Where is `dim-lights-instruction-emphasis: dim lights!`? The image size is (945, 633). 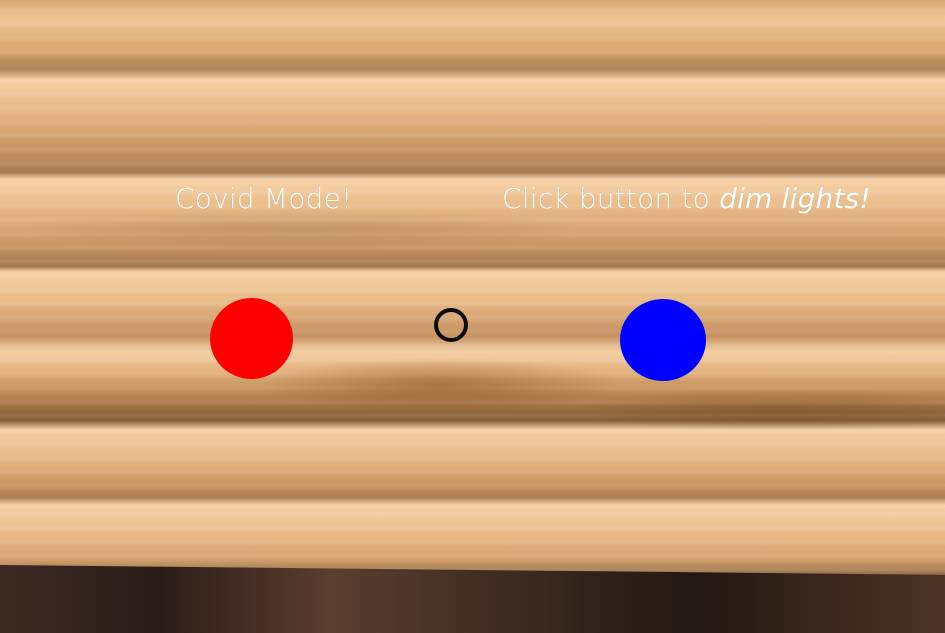 dim-lights-instruction-emphasis: dim lights! is located at coordinates (795, 198).